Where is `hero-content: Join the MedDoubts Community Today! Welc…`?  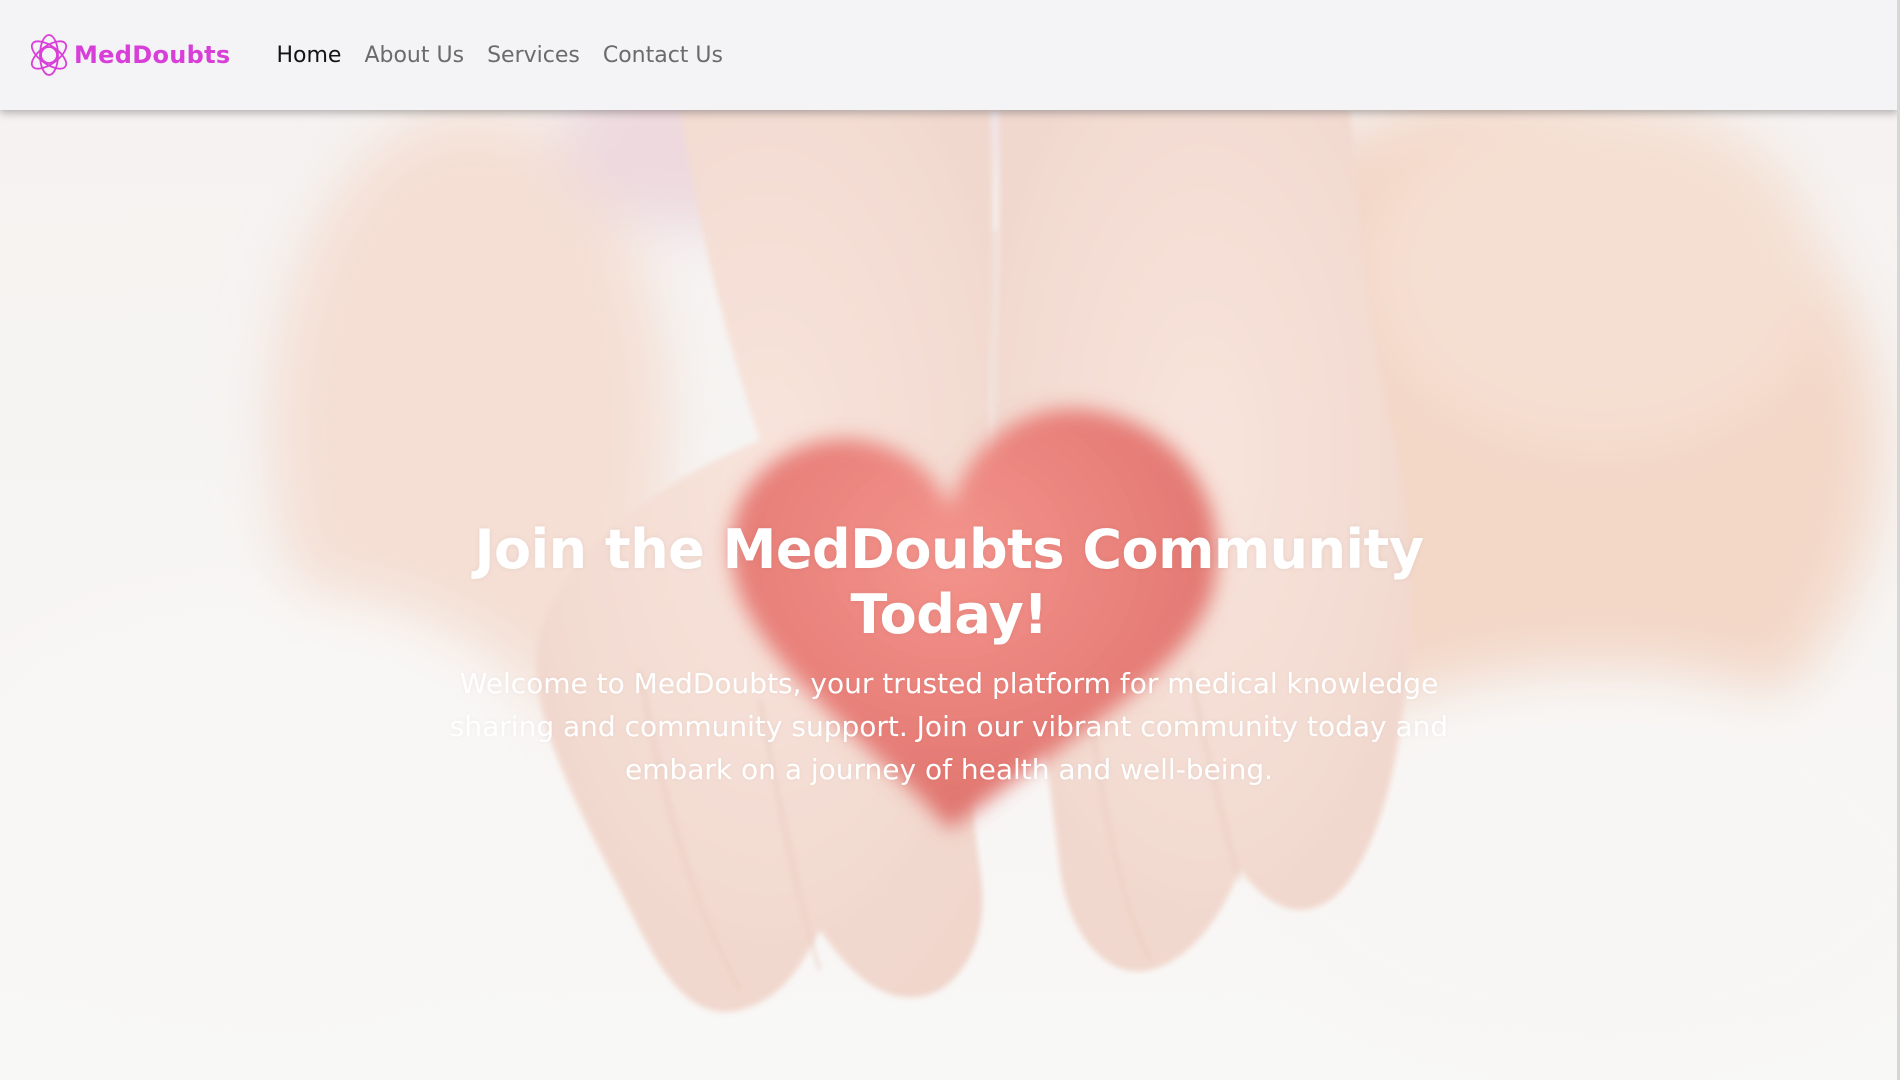
hero-content: Join the MedDoubts Community Today! Welc… is located at coordinates (949, 654).